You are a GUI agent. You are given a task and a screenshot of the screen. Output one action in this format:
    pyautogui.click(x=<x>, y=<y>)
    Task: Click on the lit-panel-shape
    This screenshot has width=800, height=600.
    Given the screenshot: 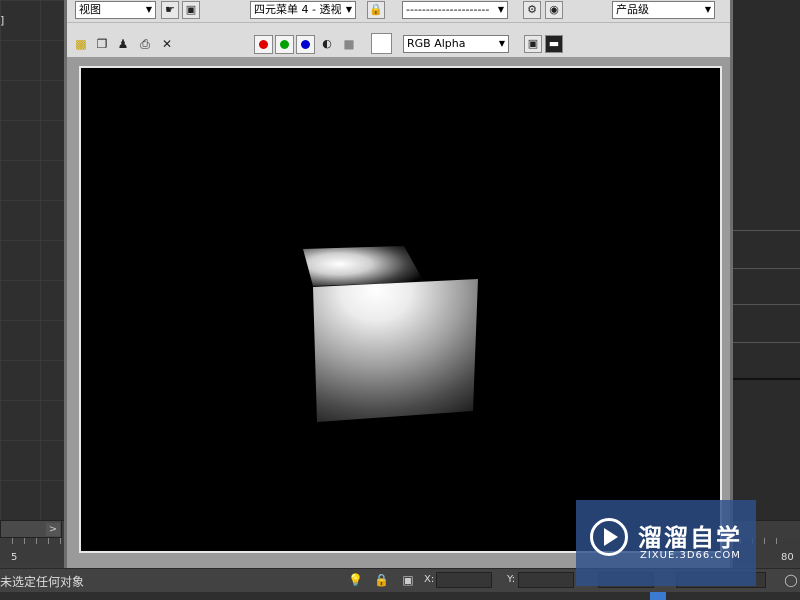 What is the action you would take?
    pyautogui.click(x=395, y=350)
    